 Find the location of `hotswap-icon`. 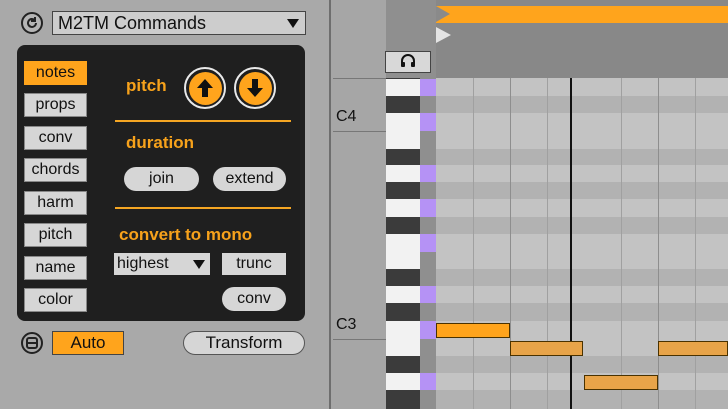

hotswap-icon is located at coordinates (32, 343).